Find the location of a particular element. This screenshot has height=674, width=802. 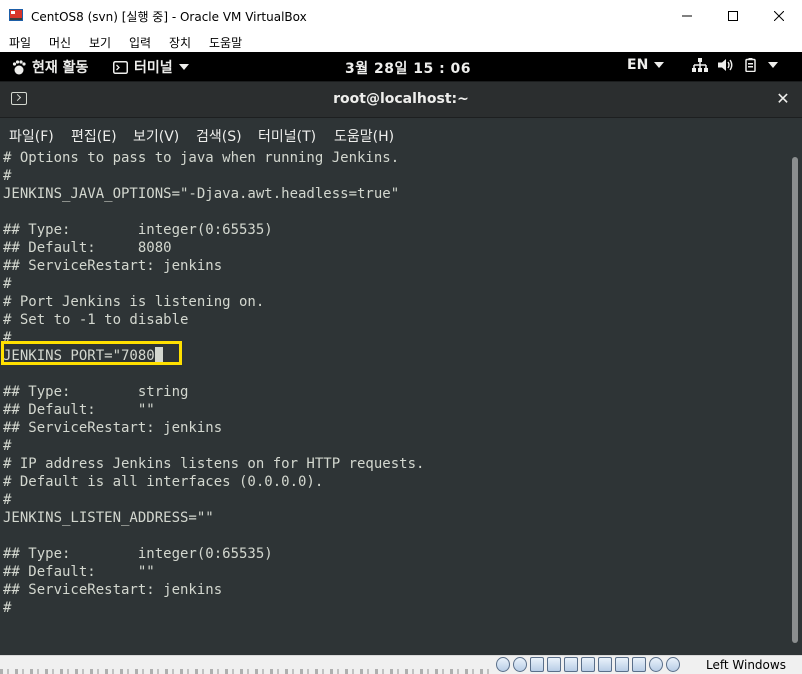

host-key-label: Left Windows is located at coordinates (746, 665).